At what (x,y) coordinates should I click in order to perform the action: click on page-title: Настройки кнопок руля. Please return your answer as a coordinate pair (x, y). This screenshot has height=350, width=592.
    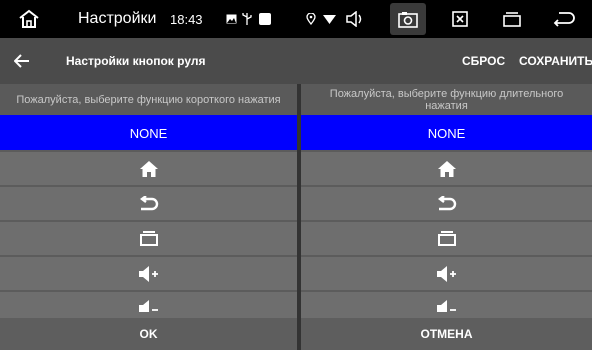
    Looking at the image, I should click on (136, 61).